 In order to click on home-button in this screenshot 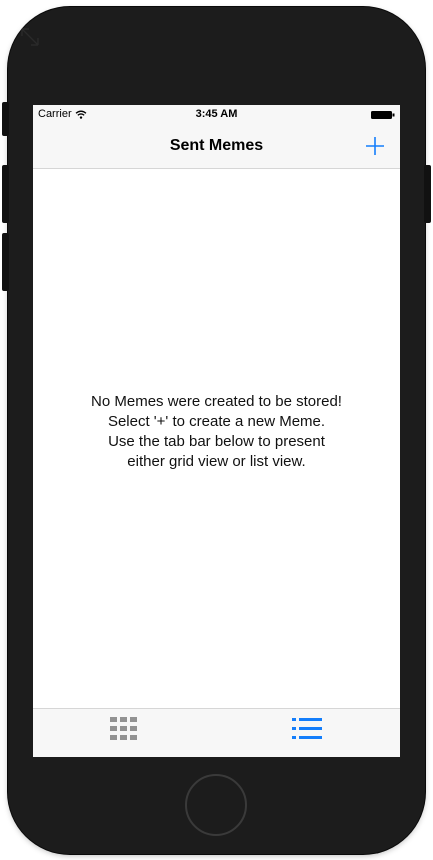, I will do `click(216, 805)`.